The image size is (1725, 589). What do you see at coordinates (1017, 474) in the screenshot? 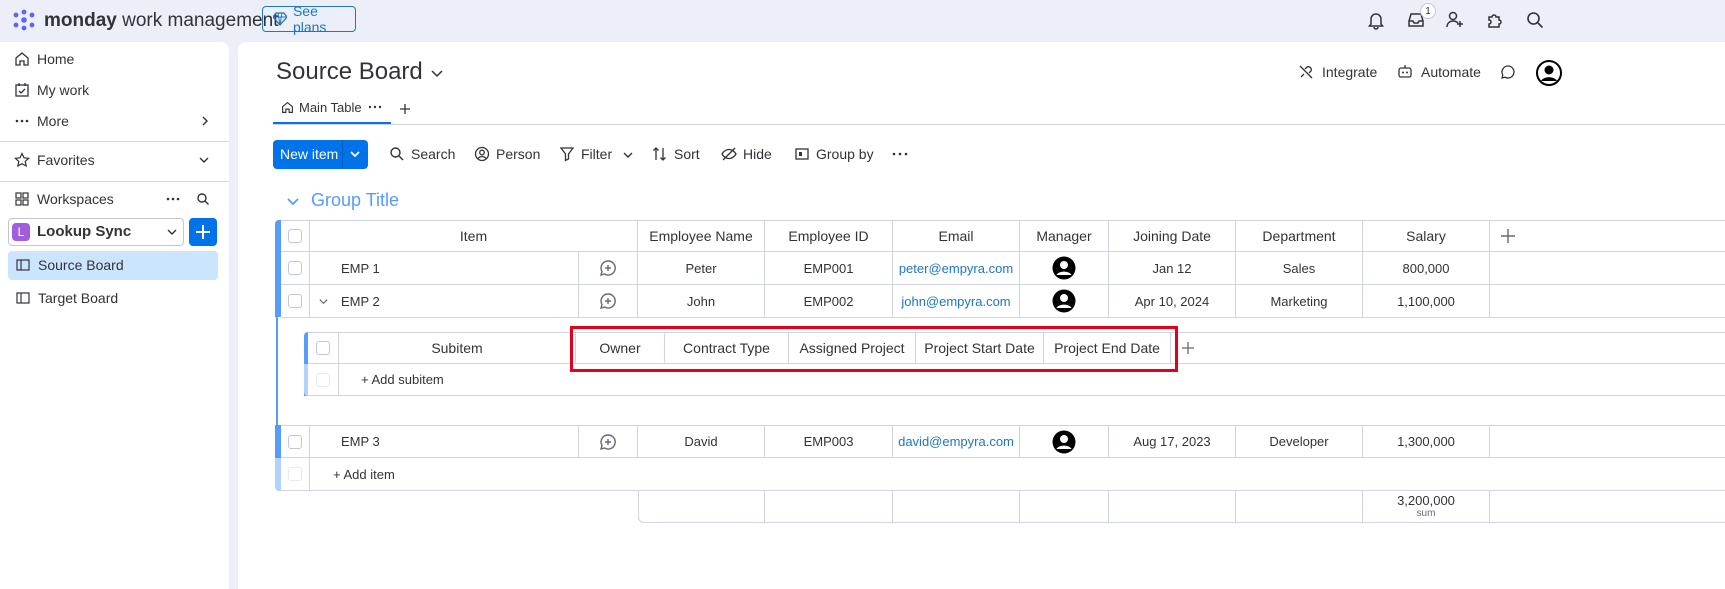
I see `add-item-button: + Add item` at bounding box center [1017, 474].